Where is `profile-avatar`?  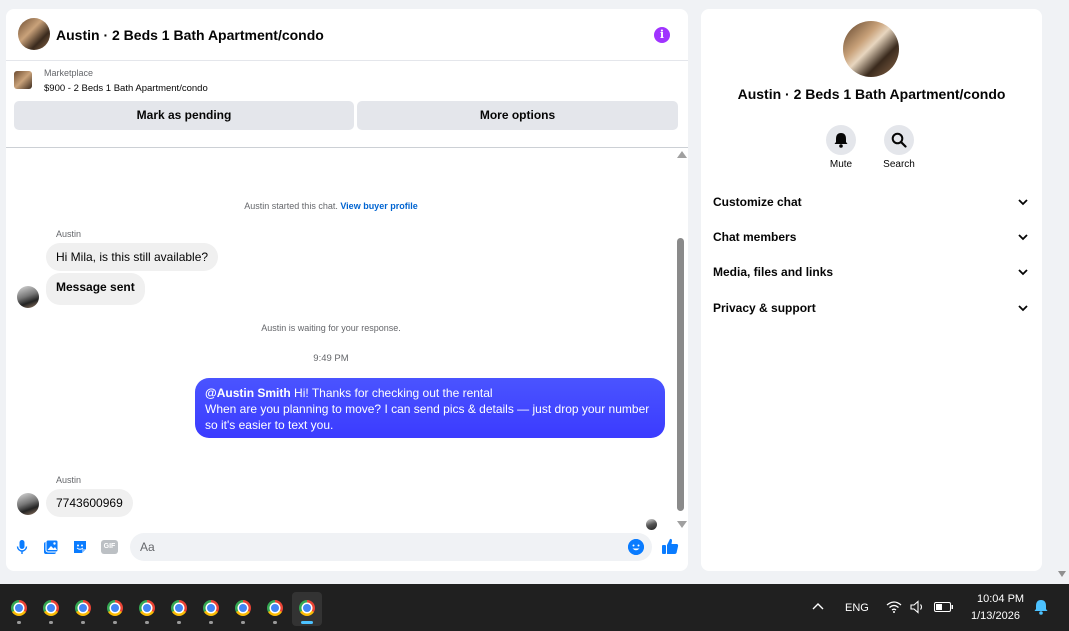 profile-avatar is located at coordinates (871, 49).